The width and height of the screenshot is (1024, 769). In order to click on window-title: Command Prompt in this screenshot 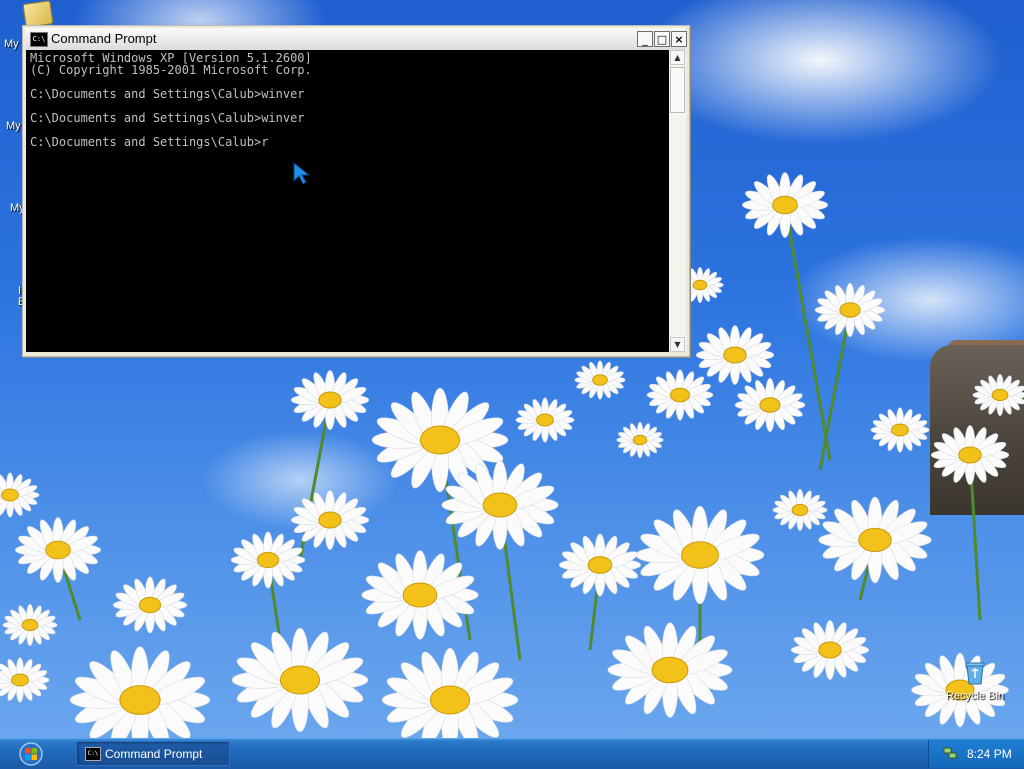, I will do `click(104, 38)`.